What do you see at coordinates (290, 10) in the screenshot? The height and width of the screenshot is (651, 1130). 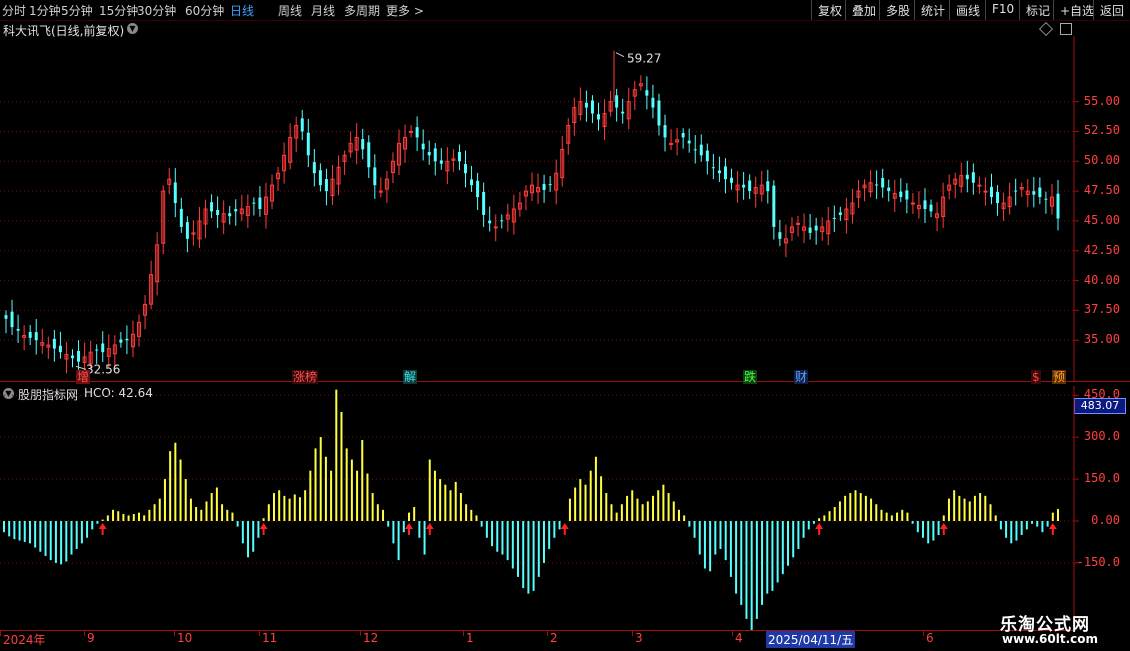 I see `period-tab: 周线` at bounding box center [290, 10].